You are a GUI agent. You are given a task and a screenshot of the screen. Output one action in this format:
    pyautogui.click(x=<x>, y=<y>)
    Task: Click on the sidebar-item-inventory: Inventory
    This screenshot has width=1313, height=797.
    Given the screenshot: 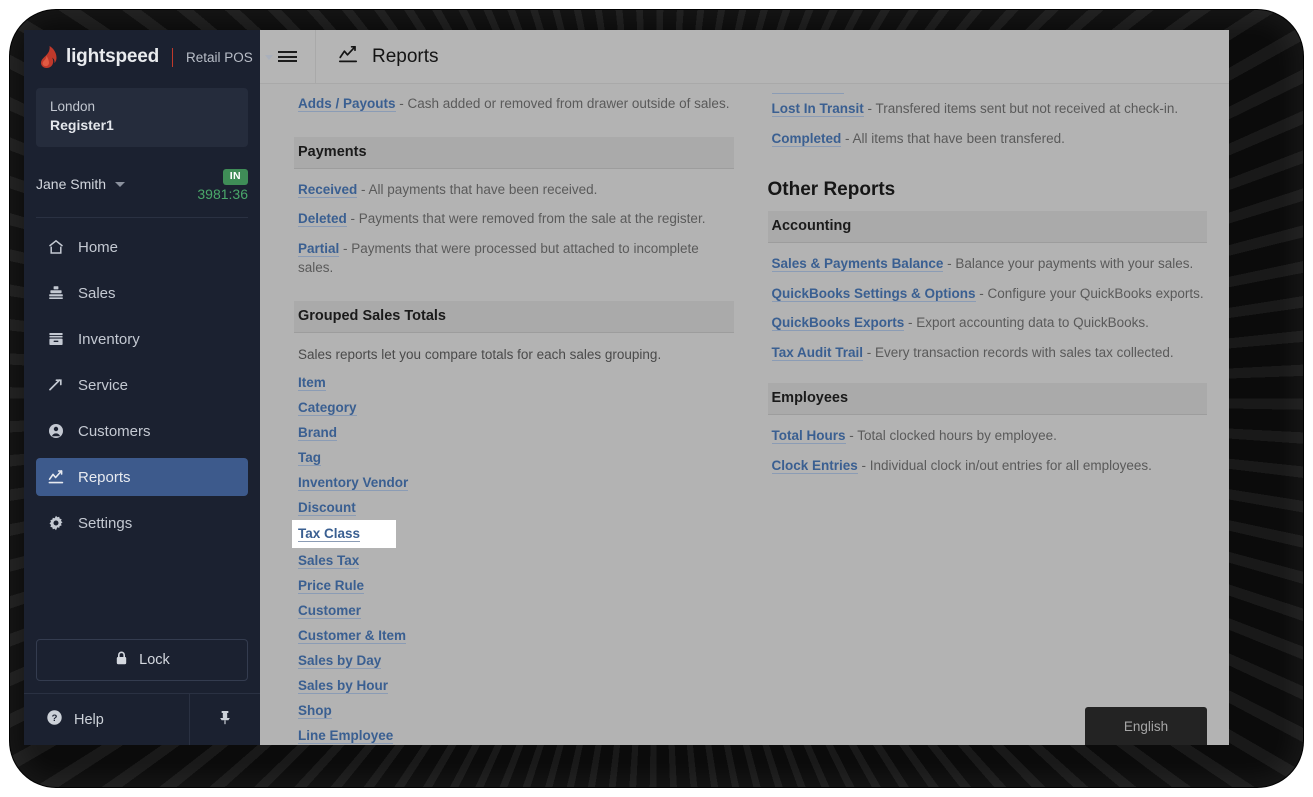 What is the action you would take?
    pyautogui.click(x=142, y=339)
    